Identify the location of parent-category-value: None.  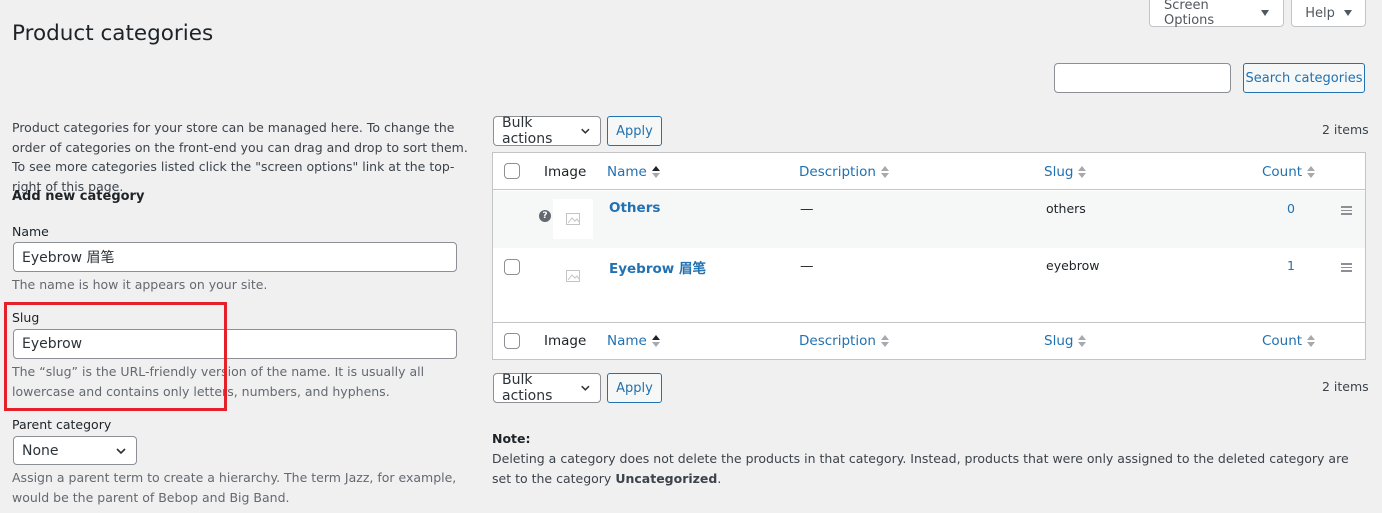
(40, 450).